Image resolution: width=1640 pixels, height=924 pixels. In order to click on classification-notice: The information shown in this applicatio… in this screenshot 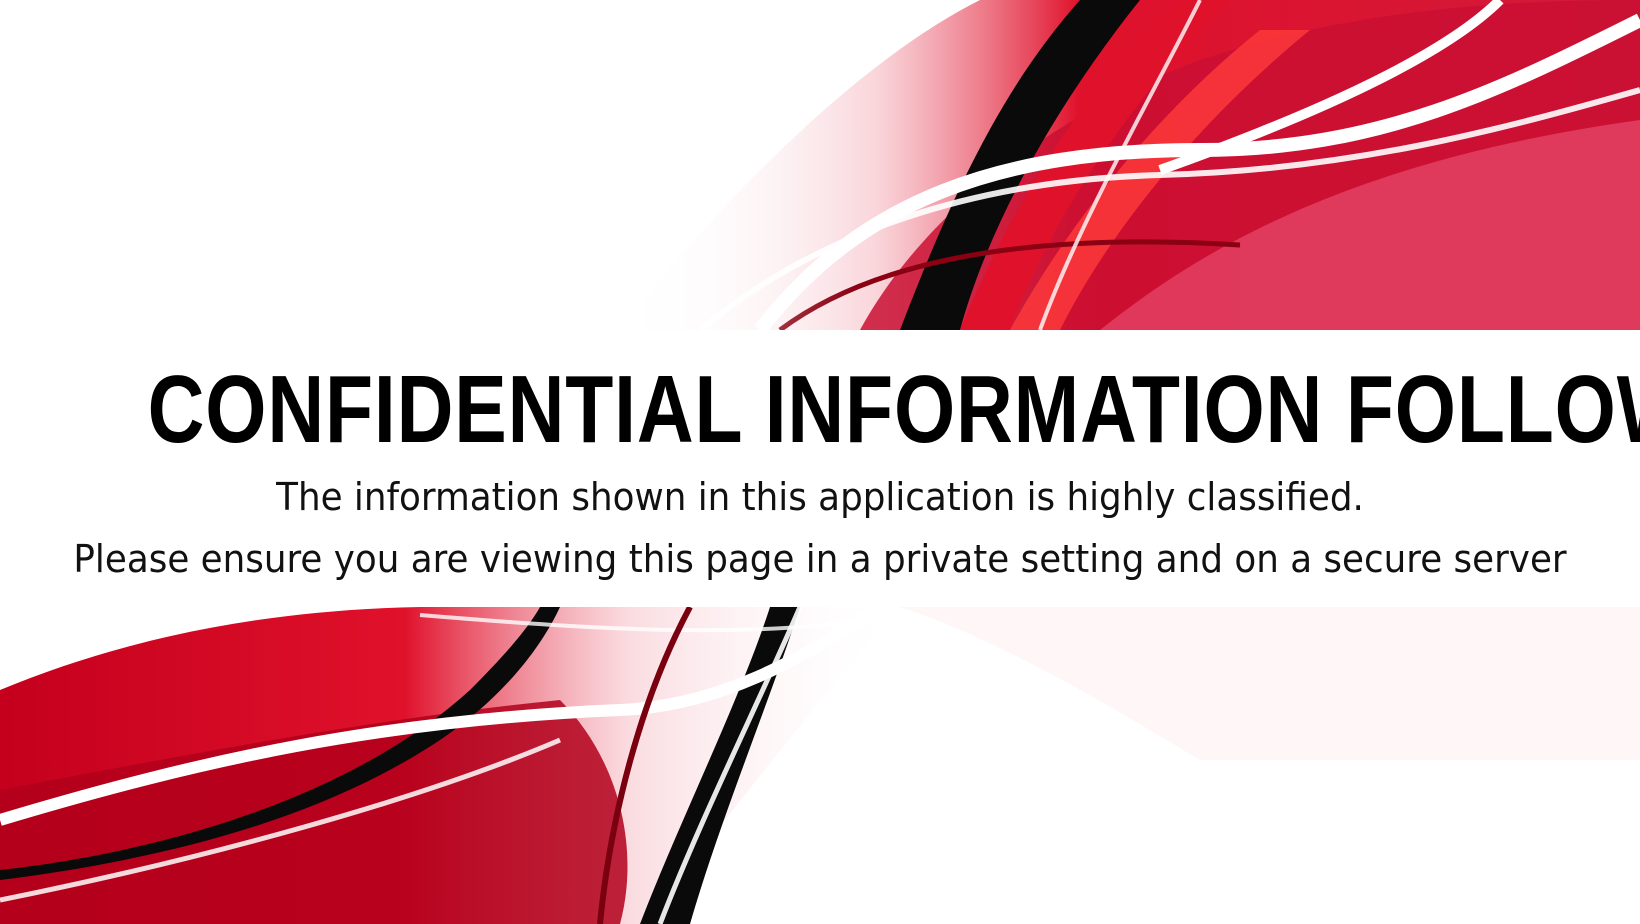, I will do `click(820, 497)`.